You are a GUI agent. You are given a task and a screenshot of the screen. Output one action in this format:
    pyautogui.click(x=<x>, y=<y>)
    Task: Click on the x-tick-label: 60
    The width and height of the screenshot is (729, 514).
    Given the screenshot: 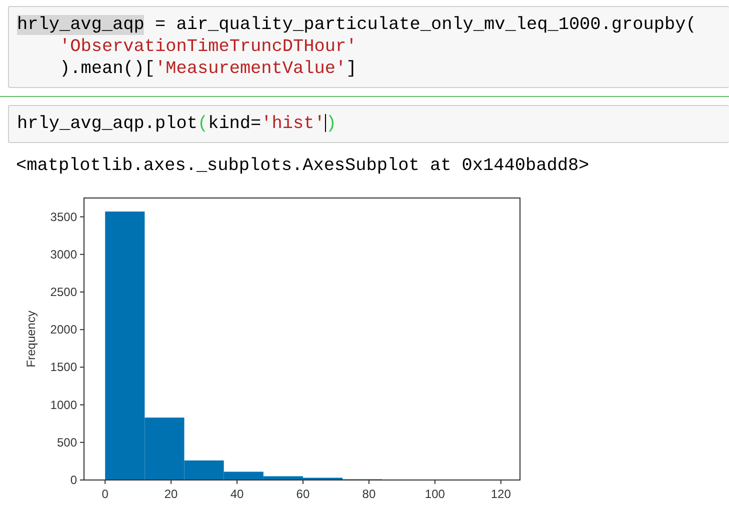 What is the action you would take?
    pyautogui.click(x=303, y=494)
    